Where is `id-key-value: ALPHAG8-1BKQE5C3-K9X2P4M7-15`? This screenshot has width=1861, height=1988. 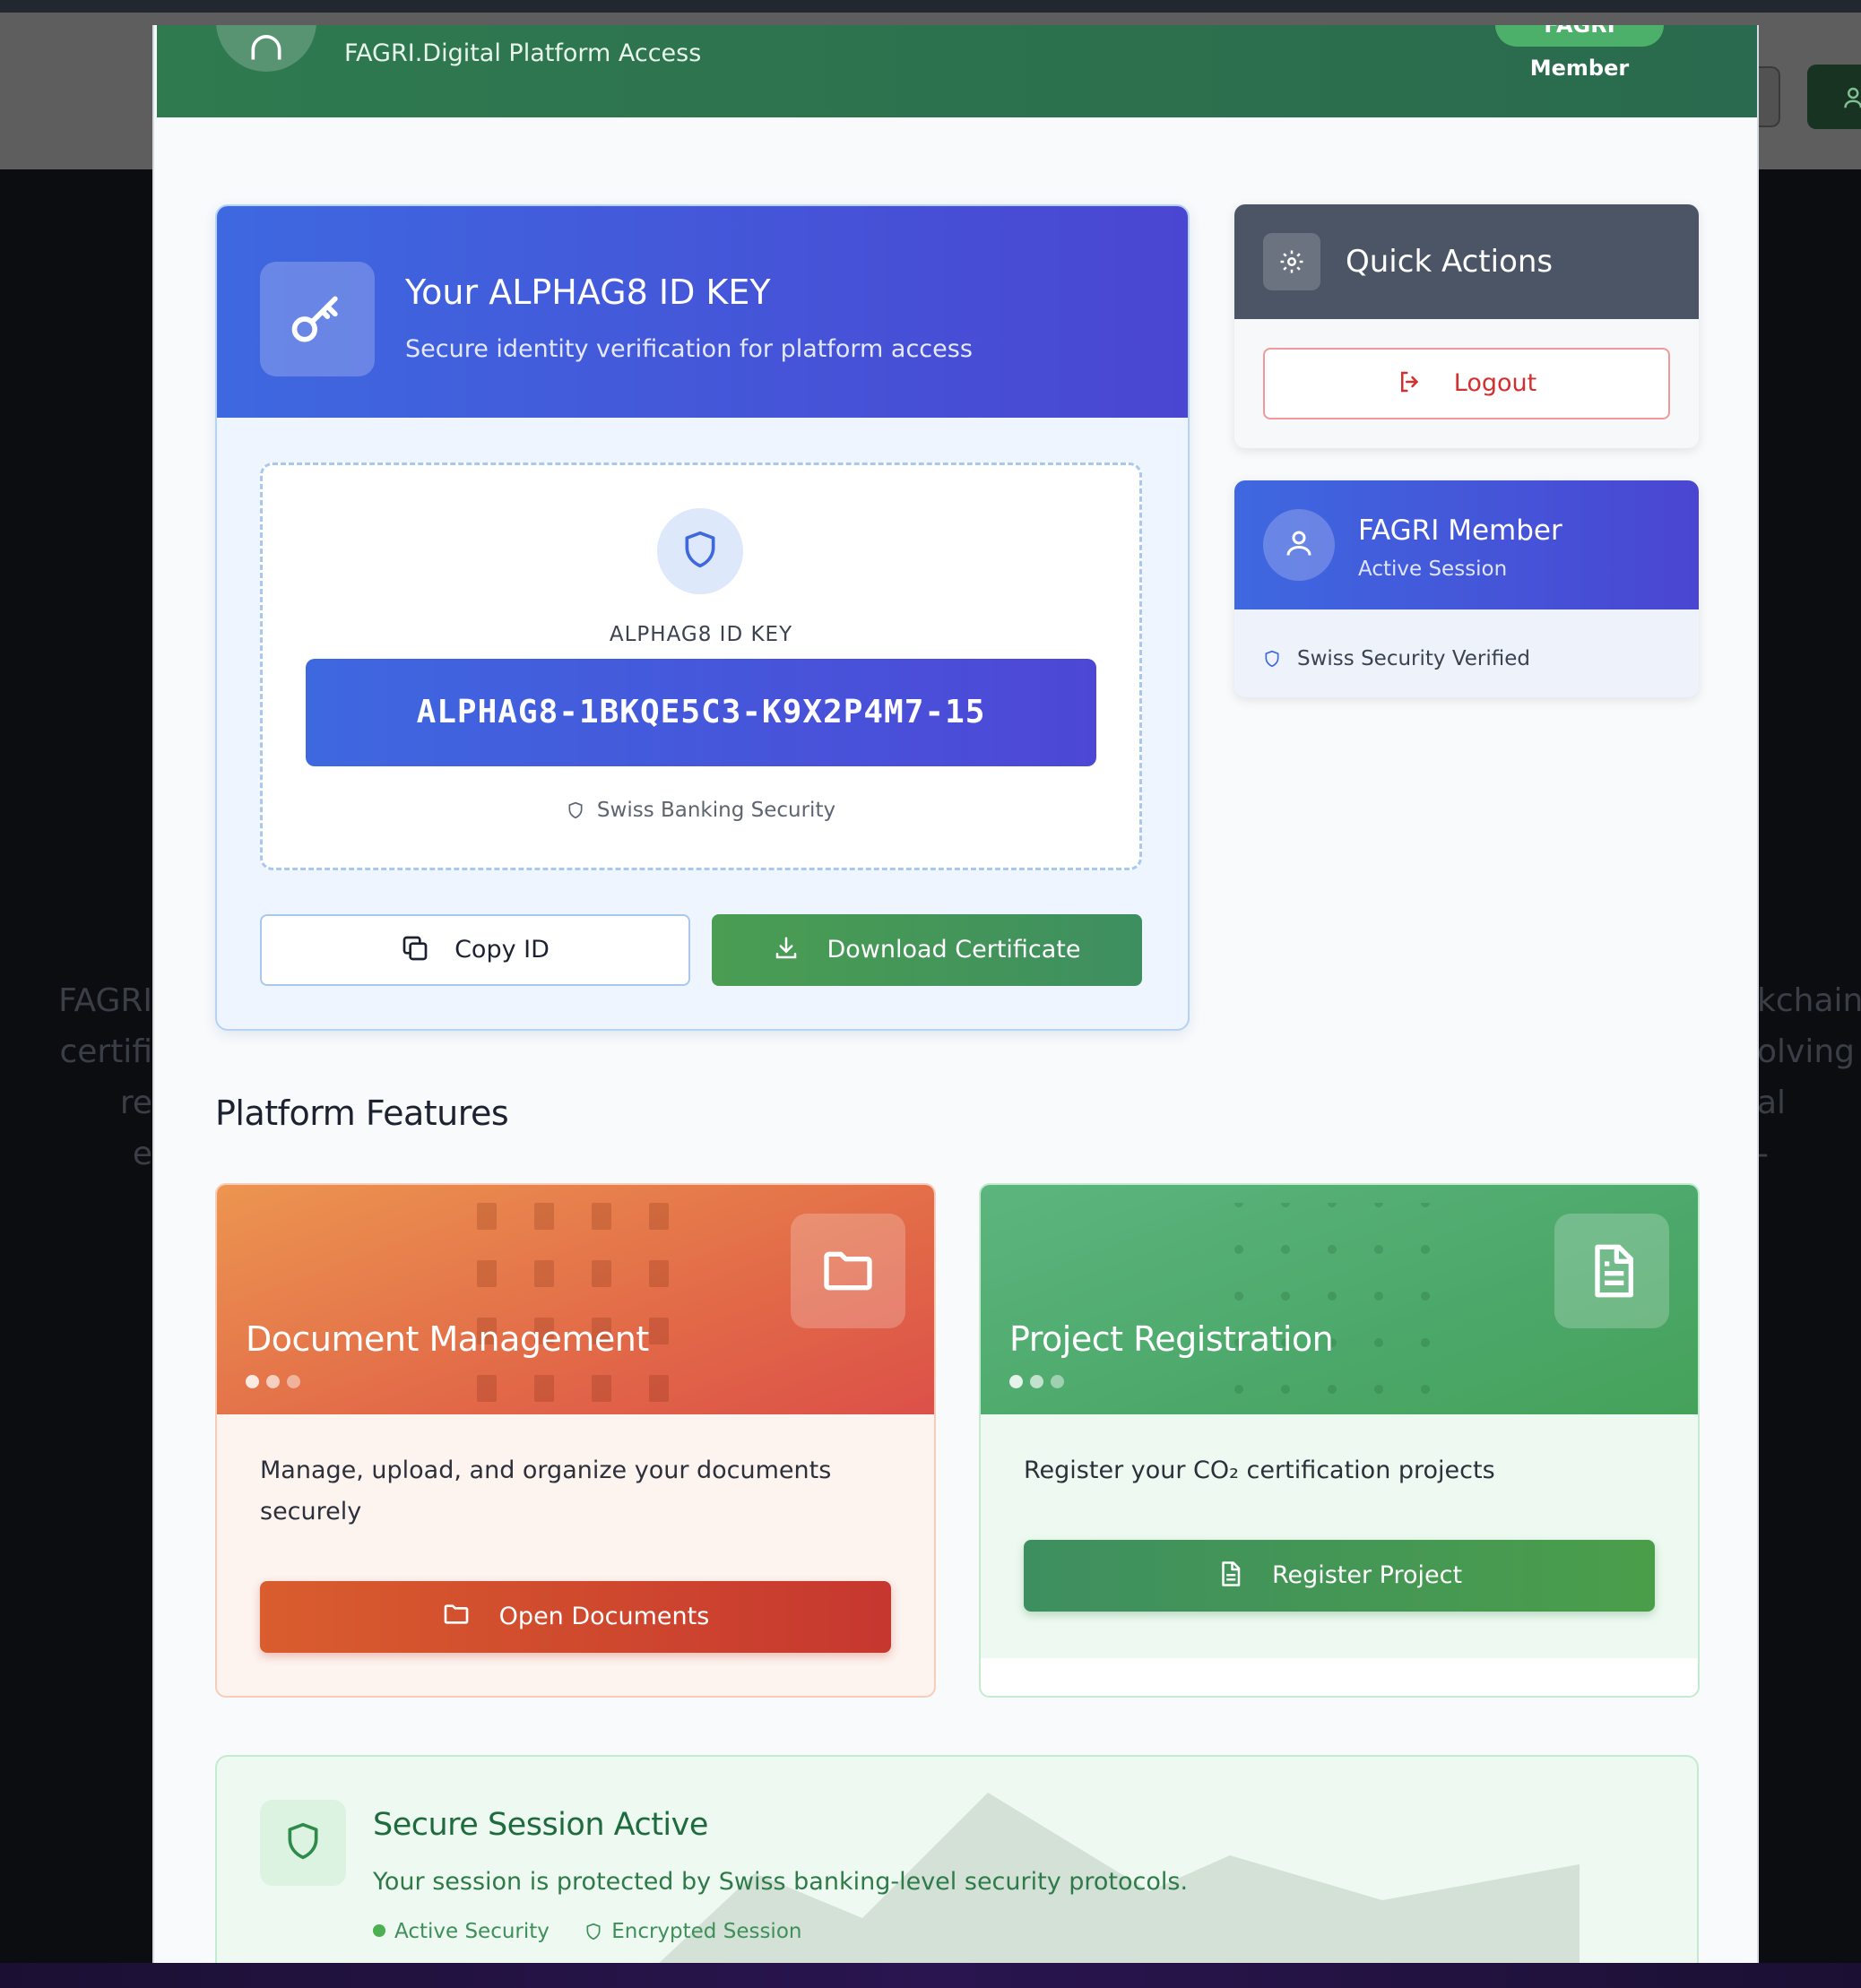 id-key-value: ALPHAG8-1BKQE5C3-K9X2P4M7-15 is located at coordinates (701, 712).